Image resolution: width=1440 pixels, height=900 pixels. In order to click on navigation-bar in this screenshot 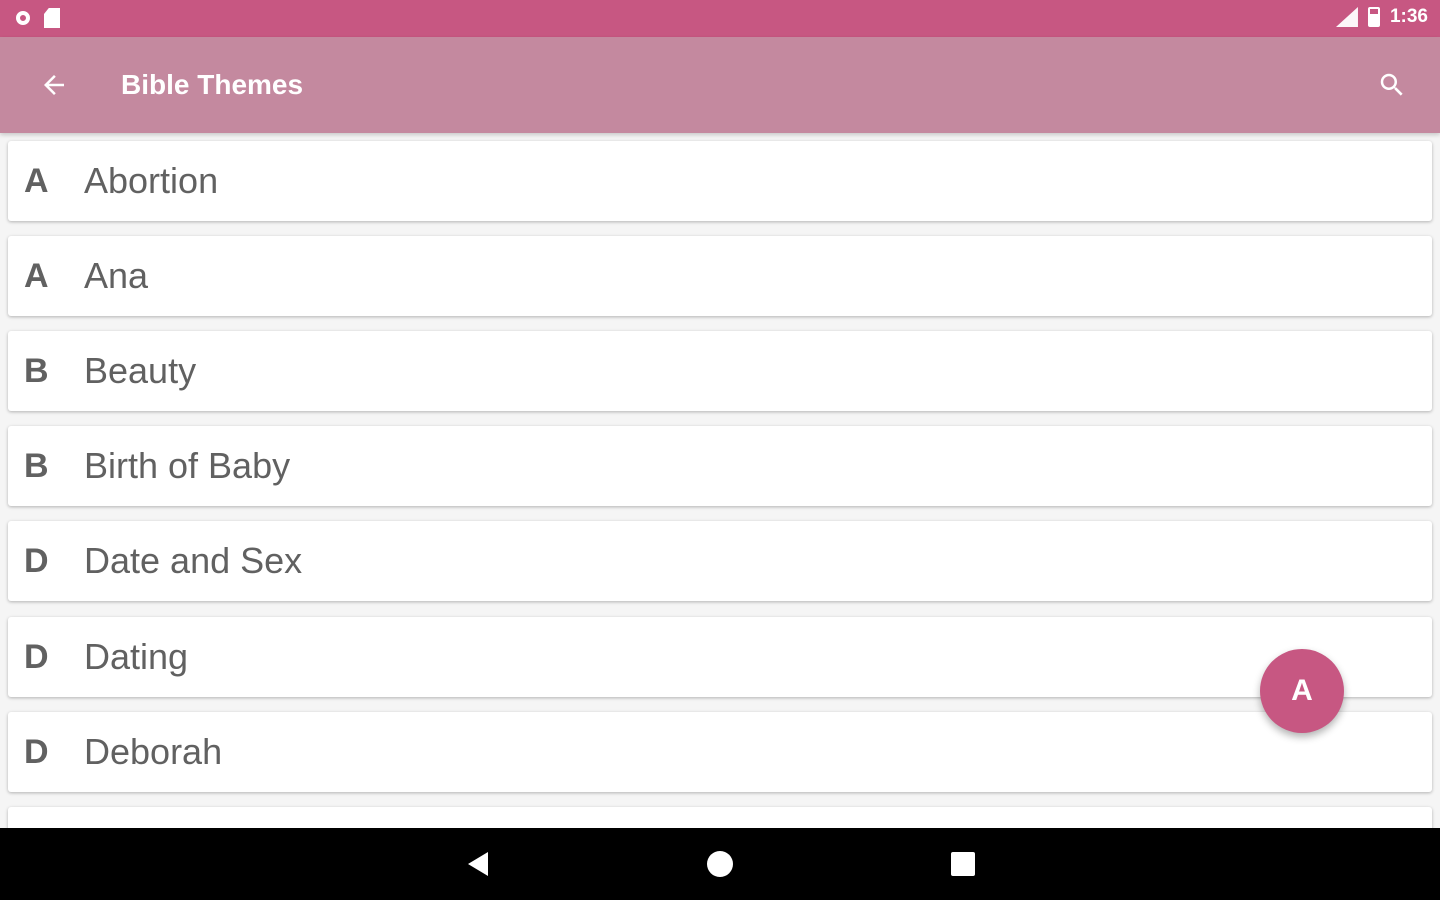, I will do `click(720, 864)`.